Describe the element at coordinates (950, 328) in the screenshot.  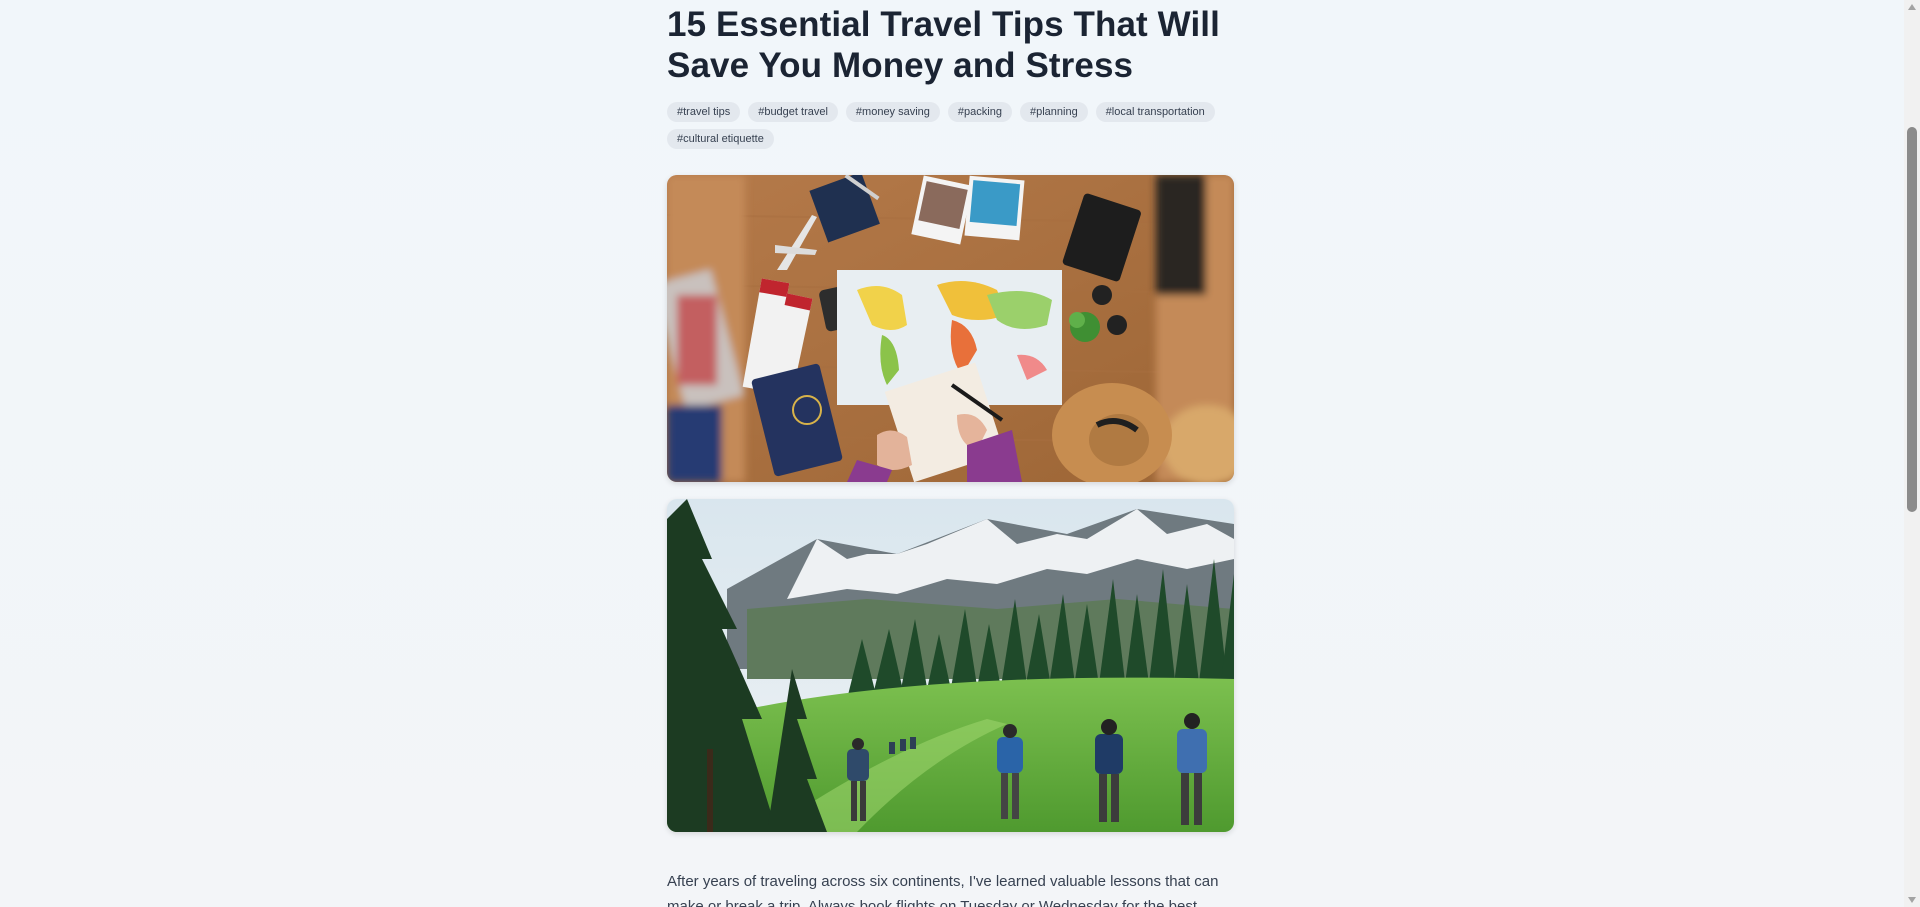
I see `travel-planning-photo` at that location.